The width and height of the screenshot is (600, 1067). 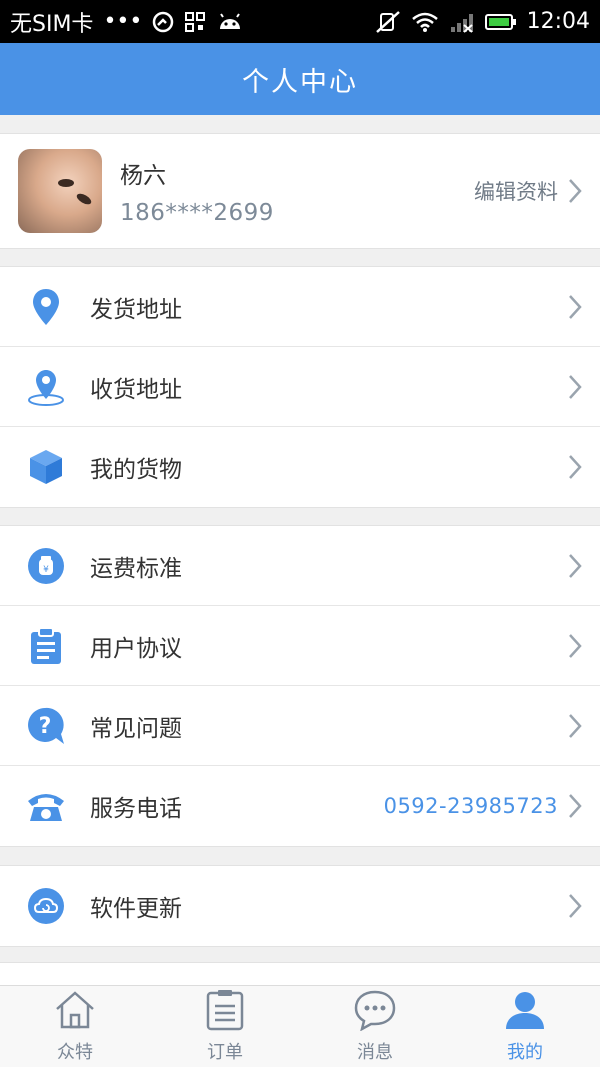 I want to click on cube-icon, so click(x=46, y=467).